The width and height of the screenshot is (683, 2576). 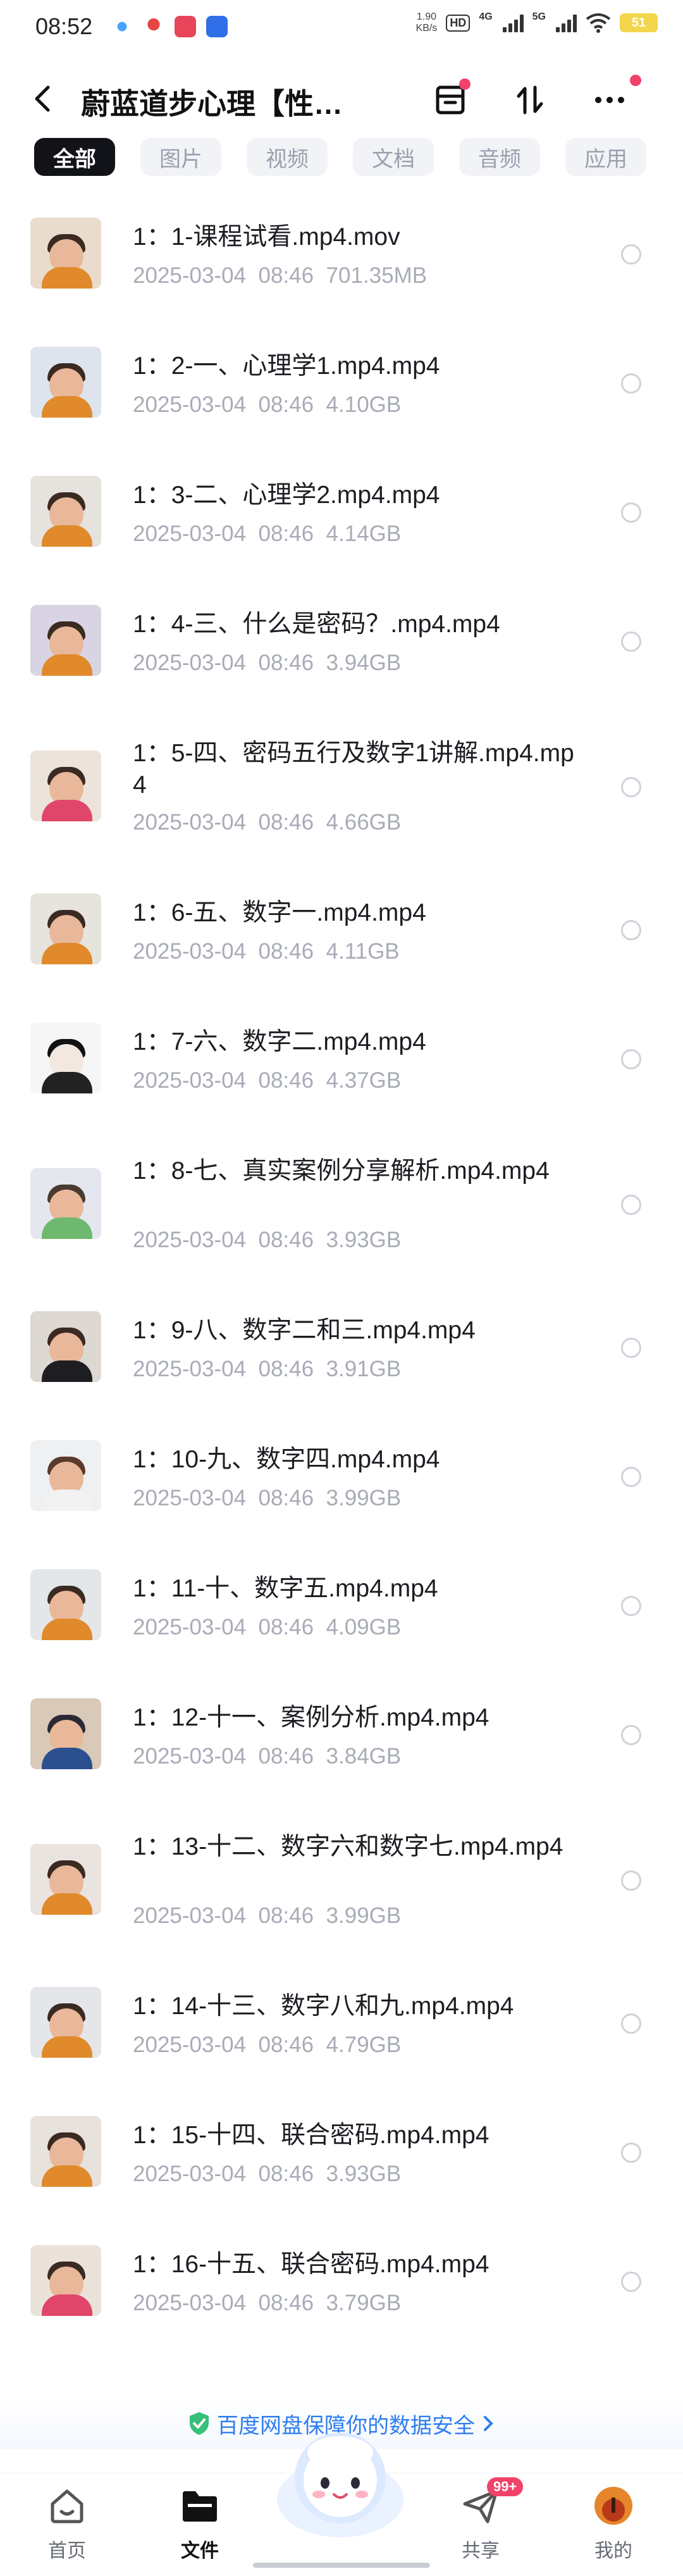 What do you see at coordinates (286, 366) in the screenshot?
I see `file-name: 1：2-一、心理学1.mp4.mp4` at bounding box center [286, 366].